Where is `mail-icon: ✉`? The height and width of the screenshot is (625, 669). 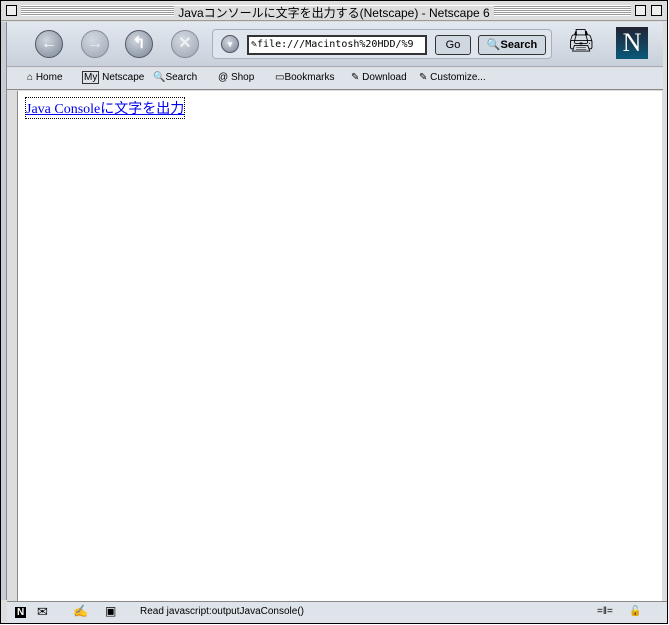 mail-icon: ✉ is located at coordinates (42, 612).